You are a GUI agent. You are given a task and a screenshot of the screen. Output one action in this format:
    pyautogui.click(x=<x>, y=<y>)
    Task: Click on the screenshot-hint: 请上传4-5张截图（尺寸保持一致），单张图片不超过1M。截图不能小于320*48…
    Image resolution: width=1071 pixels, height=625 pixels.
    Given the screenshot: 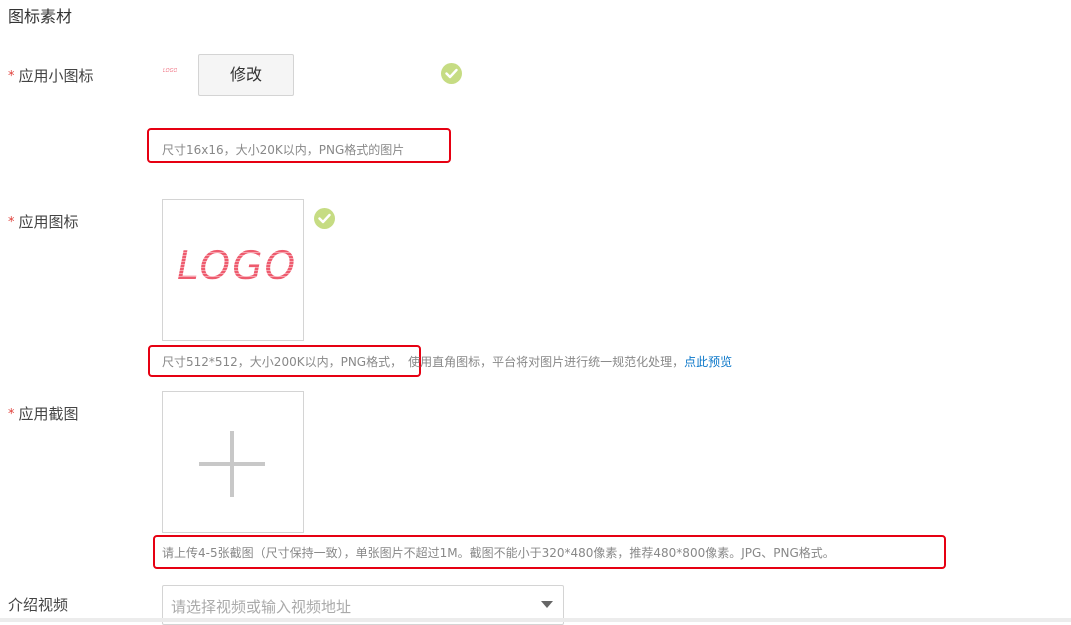 What is the action you would take?
    pyautogui.click(x=498, y=553)
    